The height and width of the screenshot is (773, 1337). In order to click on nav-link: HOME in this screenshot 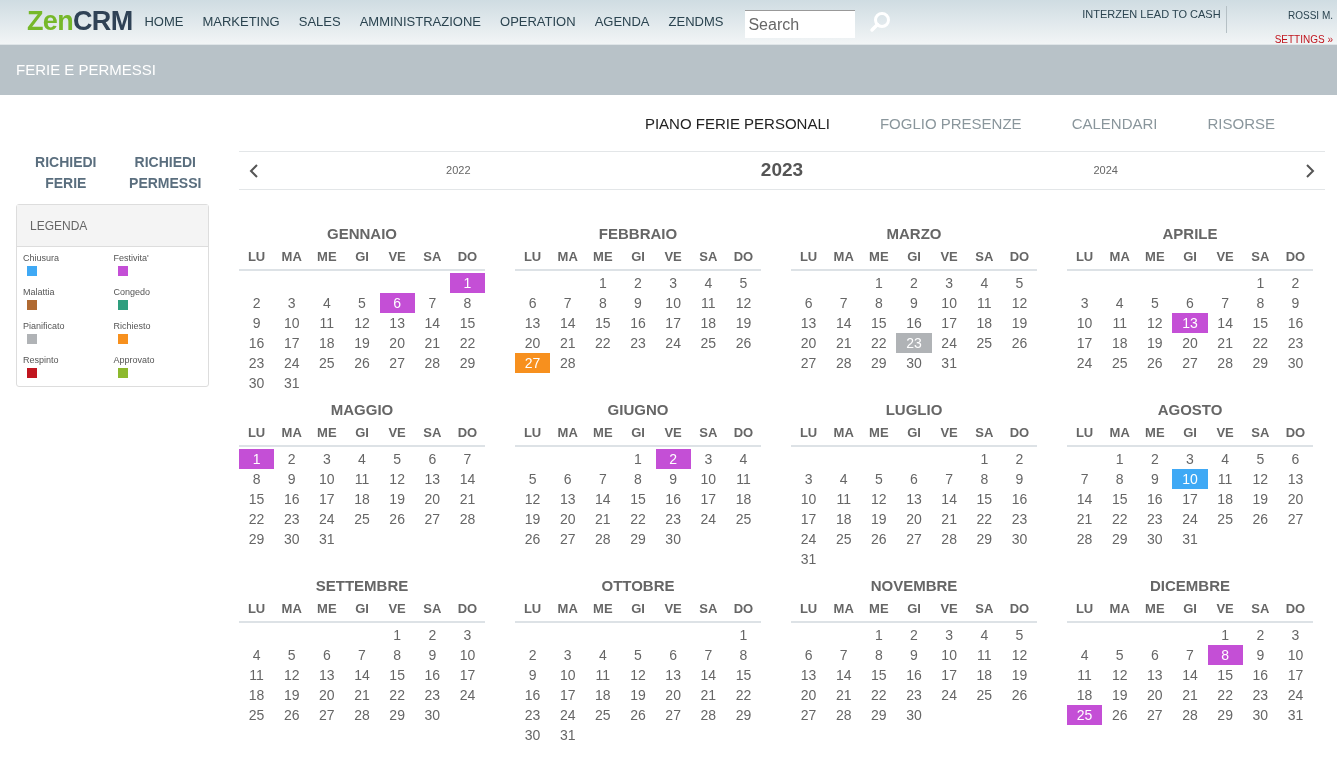, I will do `click(164, 22)`.